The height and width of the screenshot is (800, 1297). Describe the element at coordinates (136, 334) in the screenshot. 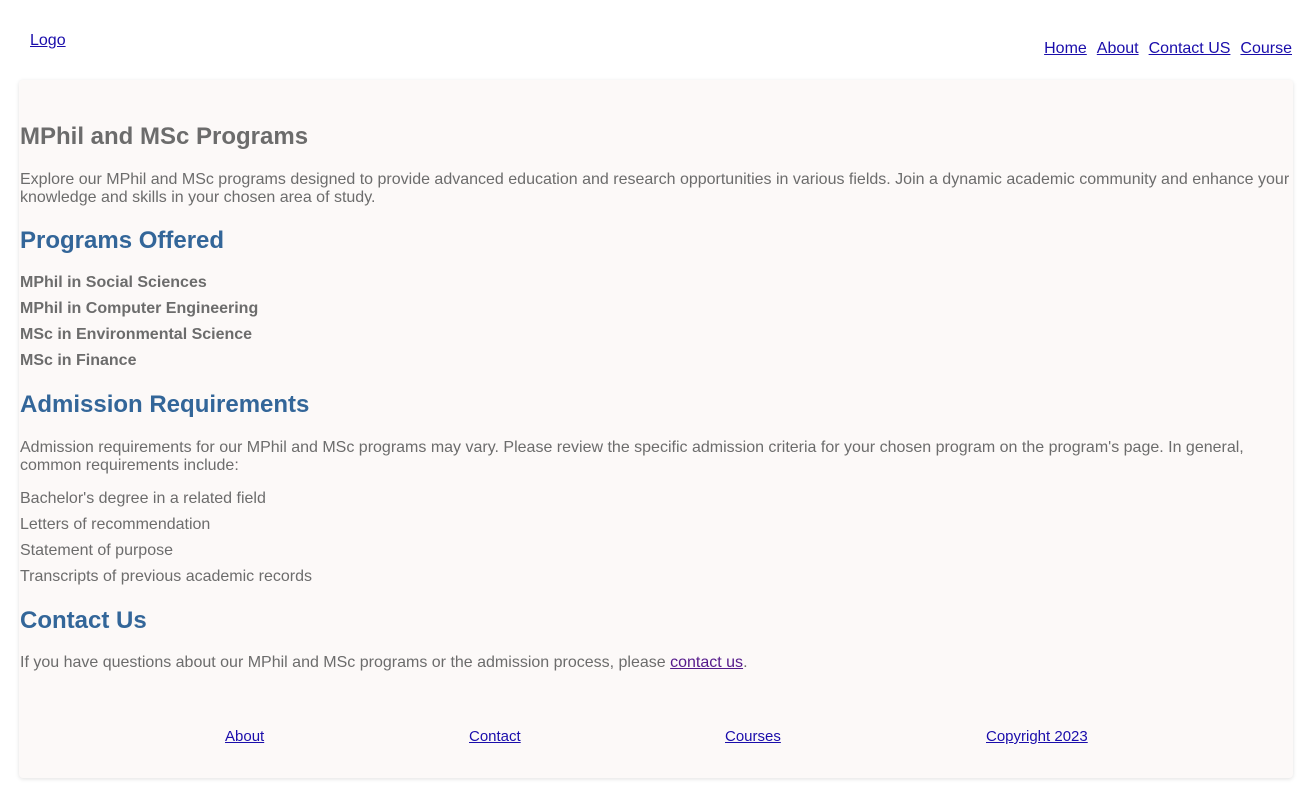

I see `program-item: MSc in Environmental Science` at that location.